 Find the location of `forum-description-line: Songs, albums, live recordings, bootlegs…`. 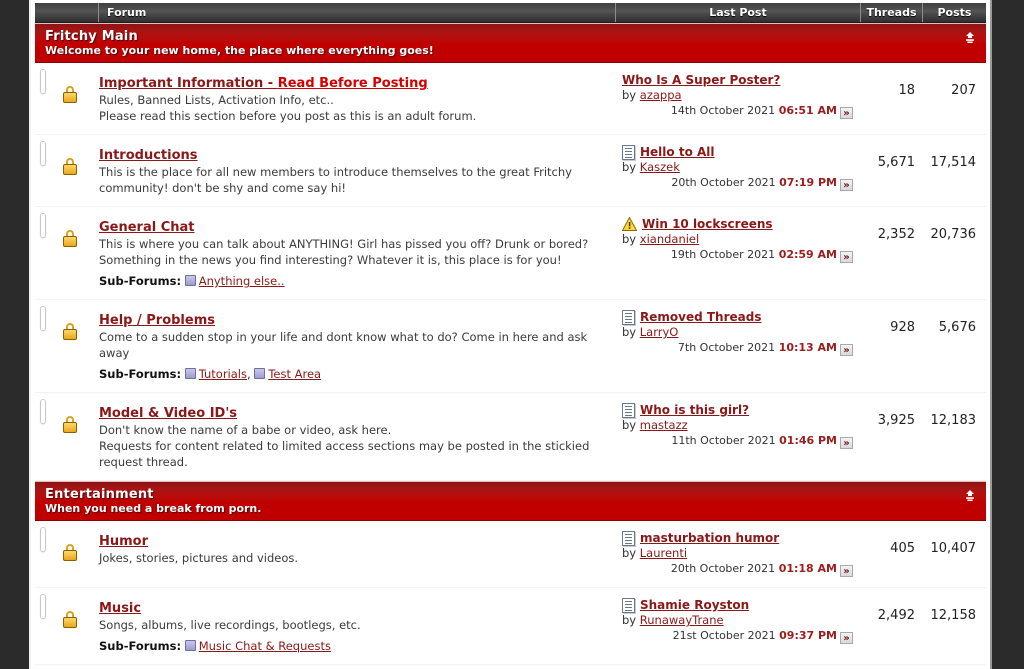

forum-description-line: Songs, albums, live recordings, bootlegs… is located at coordinates (230, 625).